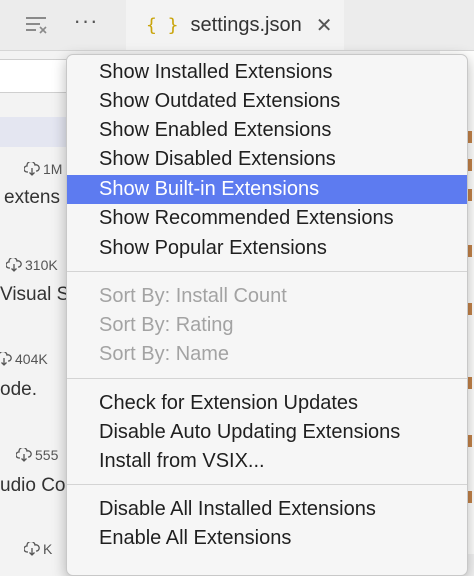  Describe the element at coordinates (267, 538) in the screenshot. I see `menu-item-enable-all: Enable All Extensions` at that location.